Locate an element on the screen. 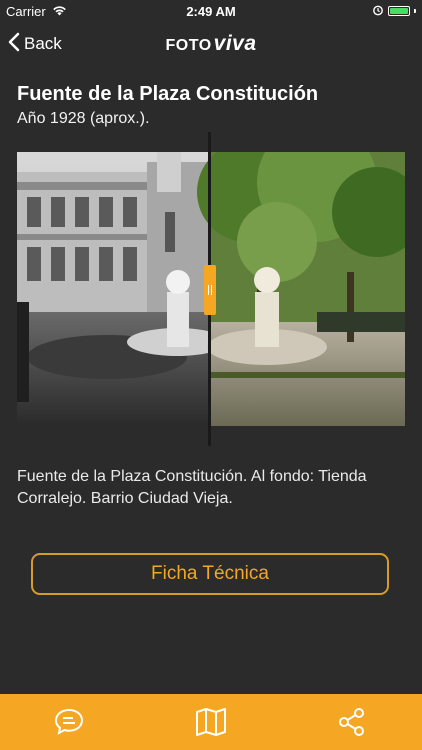 This screenshot has height=750, width=422. map-icon is located at coordinates (211, 722).